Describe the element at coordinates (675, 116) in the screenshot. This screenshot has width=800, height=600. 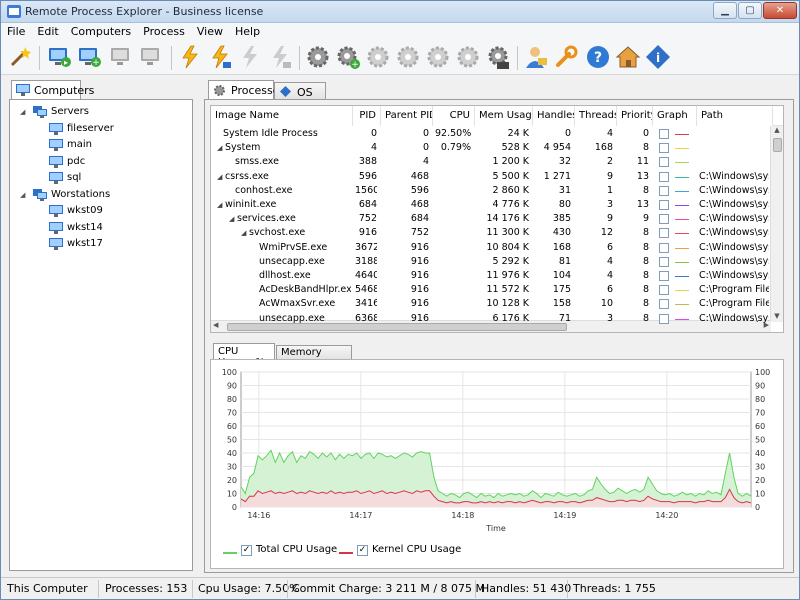
I see `column-header-graph: Graph` at that location.